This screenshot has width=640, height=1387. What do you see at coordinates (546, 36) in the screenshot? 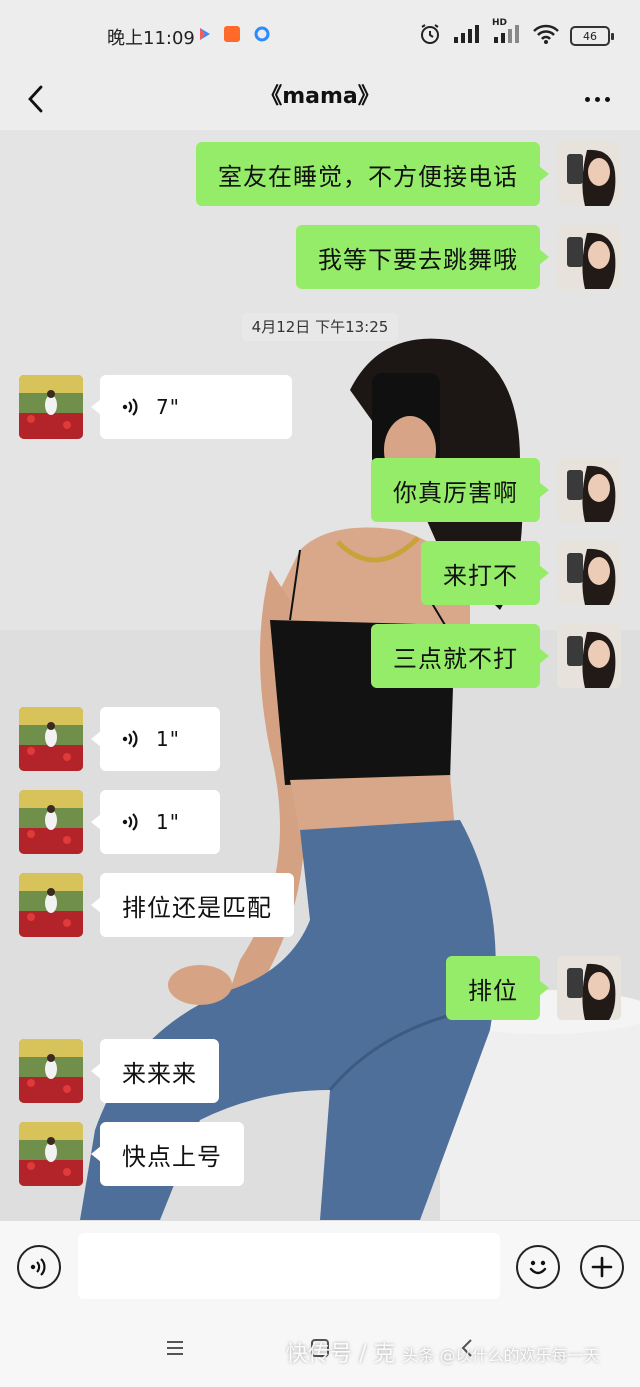
I see `wifi-icon` at bounding box center [546, 36].